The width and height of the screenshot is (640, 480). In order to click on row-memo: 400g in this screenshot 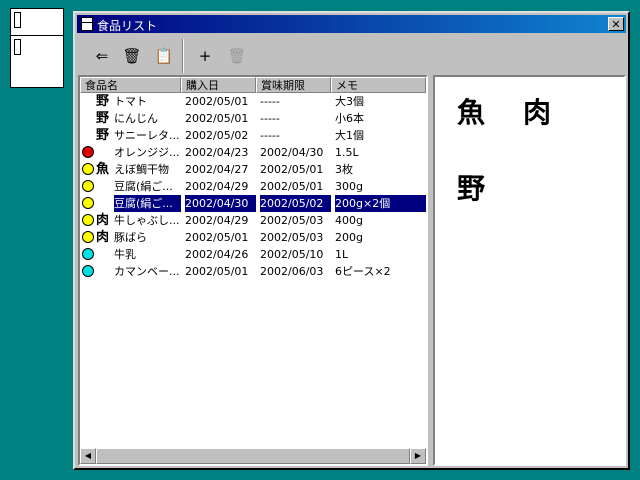, I will do `click(349, 220)`.